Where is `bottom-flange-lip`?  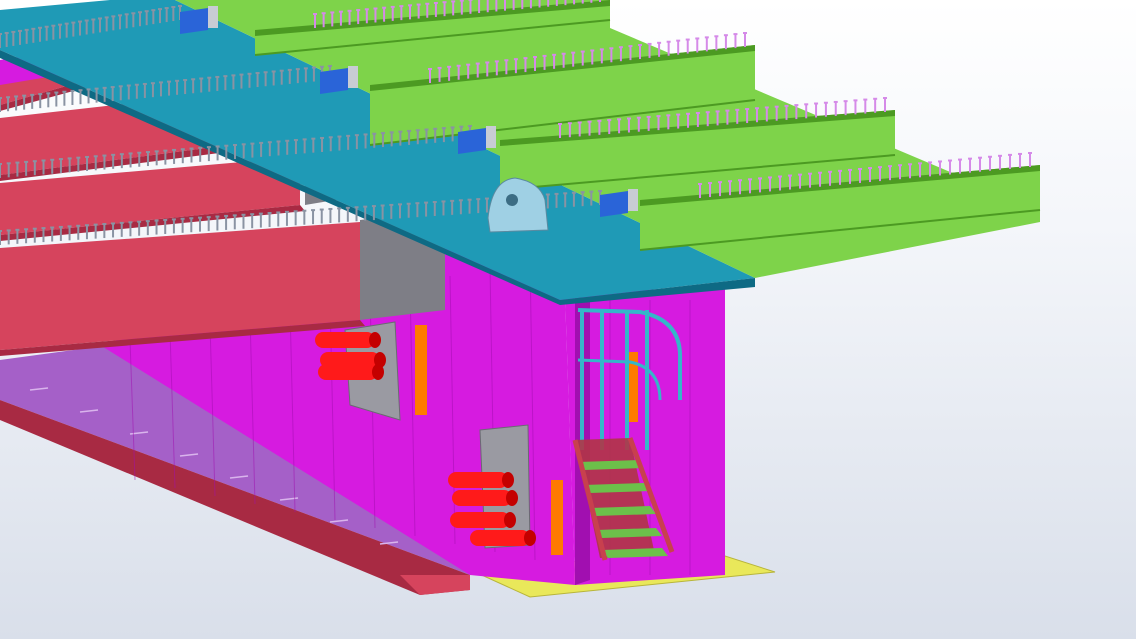
bottom-flange-lip is located at coordinates (435, 585).